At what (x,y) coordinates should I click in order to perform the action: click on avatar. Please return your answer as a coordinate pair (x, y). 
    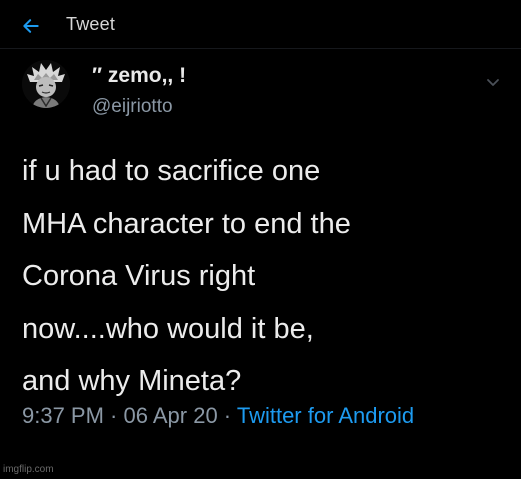
    Looking at the image, I should click on (46, 84).